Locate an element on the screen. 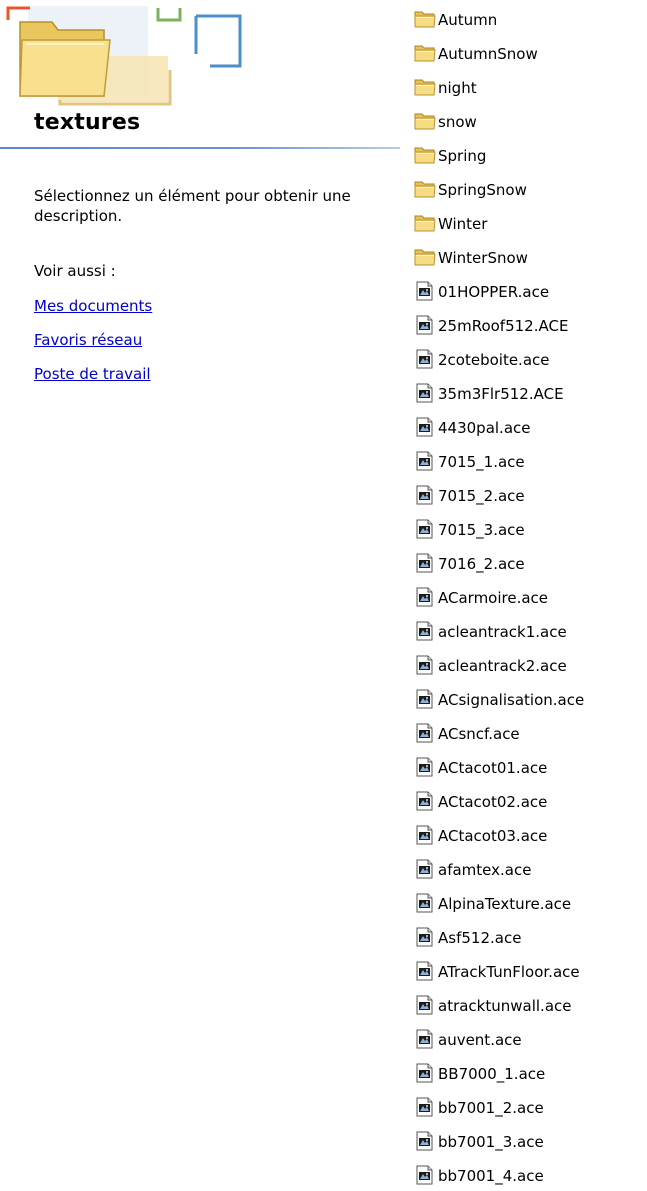  link-mes-documents: Mes documents is located at coordinates (93, 313).